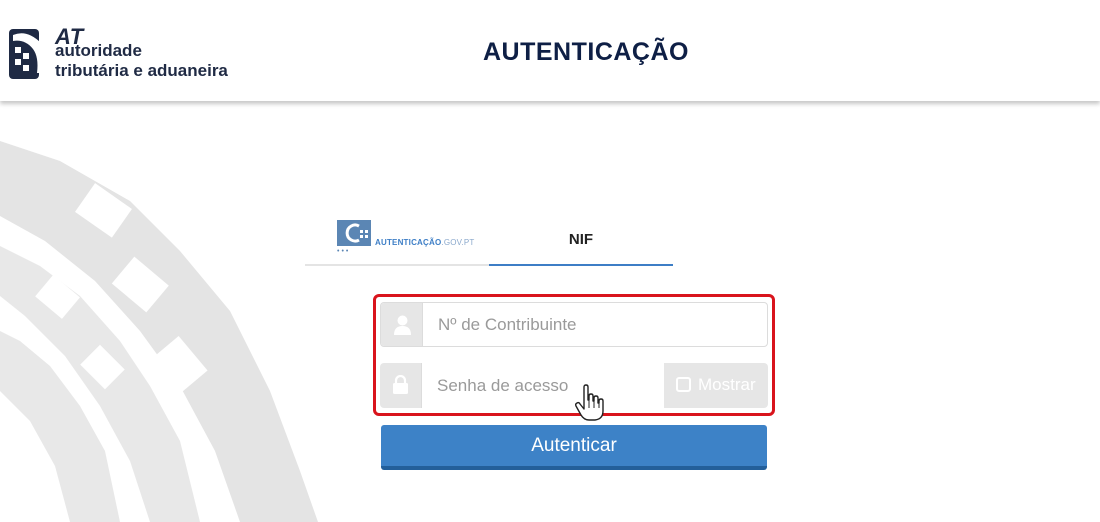 The width and height of the screenshot is (1100, 522). What do you see at coordinates (586, 52) in the screenshot?
I see `page-title: AUTENTICAÇÃO` at bounding box center [586, 52].